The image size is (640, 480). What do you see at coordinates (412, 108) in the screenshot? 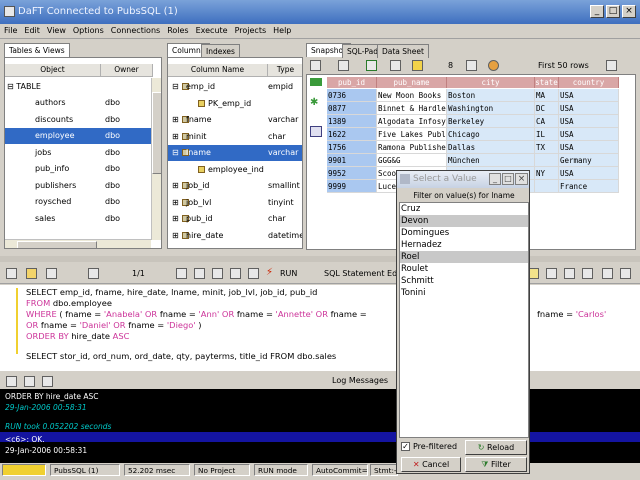
I see `grid-cell: Binnet & Hardley` at bounding box center [412, 108].